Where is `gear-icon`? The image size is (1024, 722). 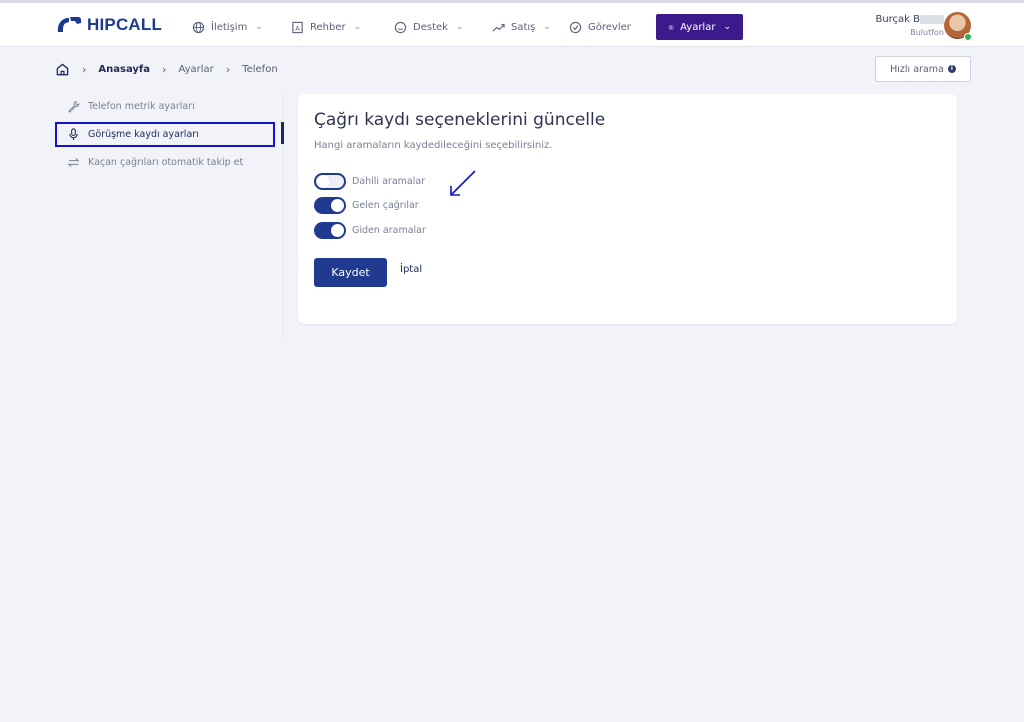 gear-icon is located at coordinates (671, 27).